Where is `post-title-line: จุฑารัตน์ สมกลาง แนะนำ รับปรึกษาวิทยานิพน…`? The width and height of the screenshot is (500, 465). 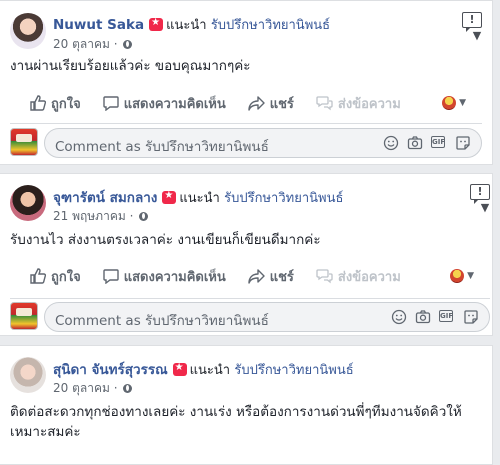
post-title-line: จุฑารัตน์ สมกลาง แนะนำ รับปรึกษาวิทยานิพน… is located at coordinates (198, 197).